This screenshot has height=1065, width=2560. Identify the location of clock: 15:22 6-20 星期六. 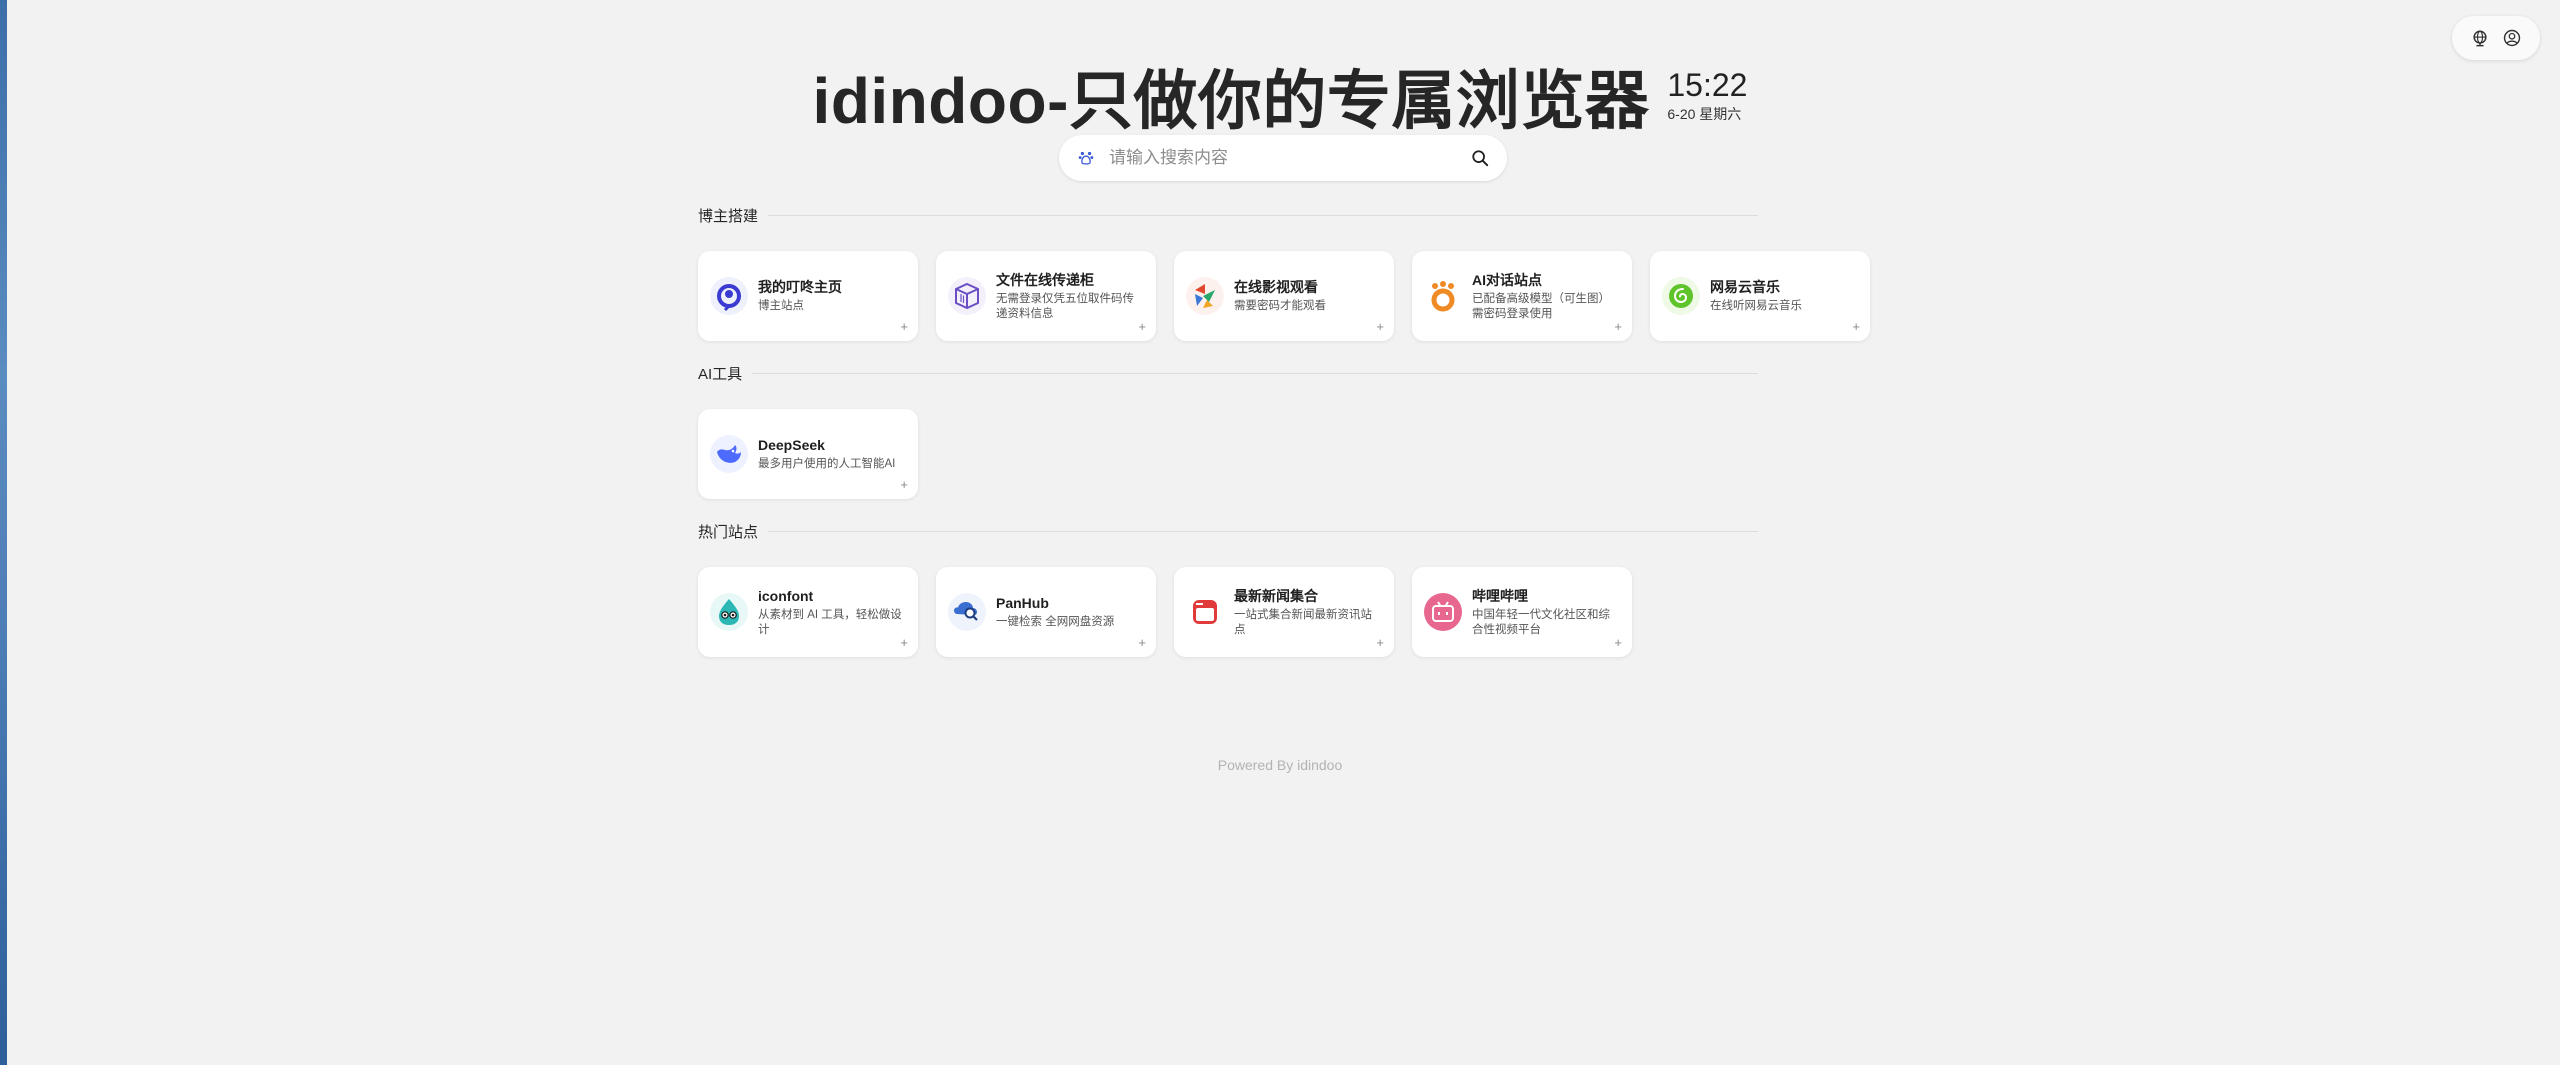
(1707, 96).